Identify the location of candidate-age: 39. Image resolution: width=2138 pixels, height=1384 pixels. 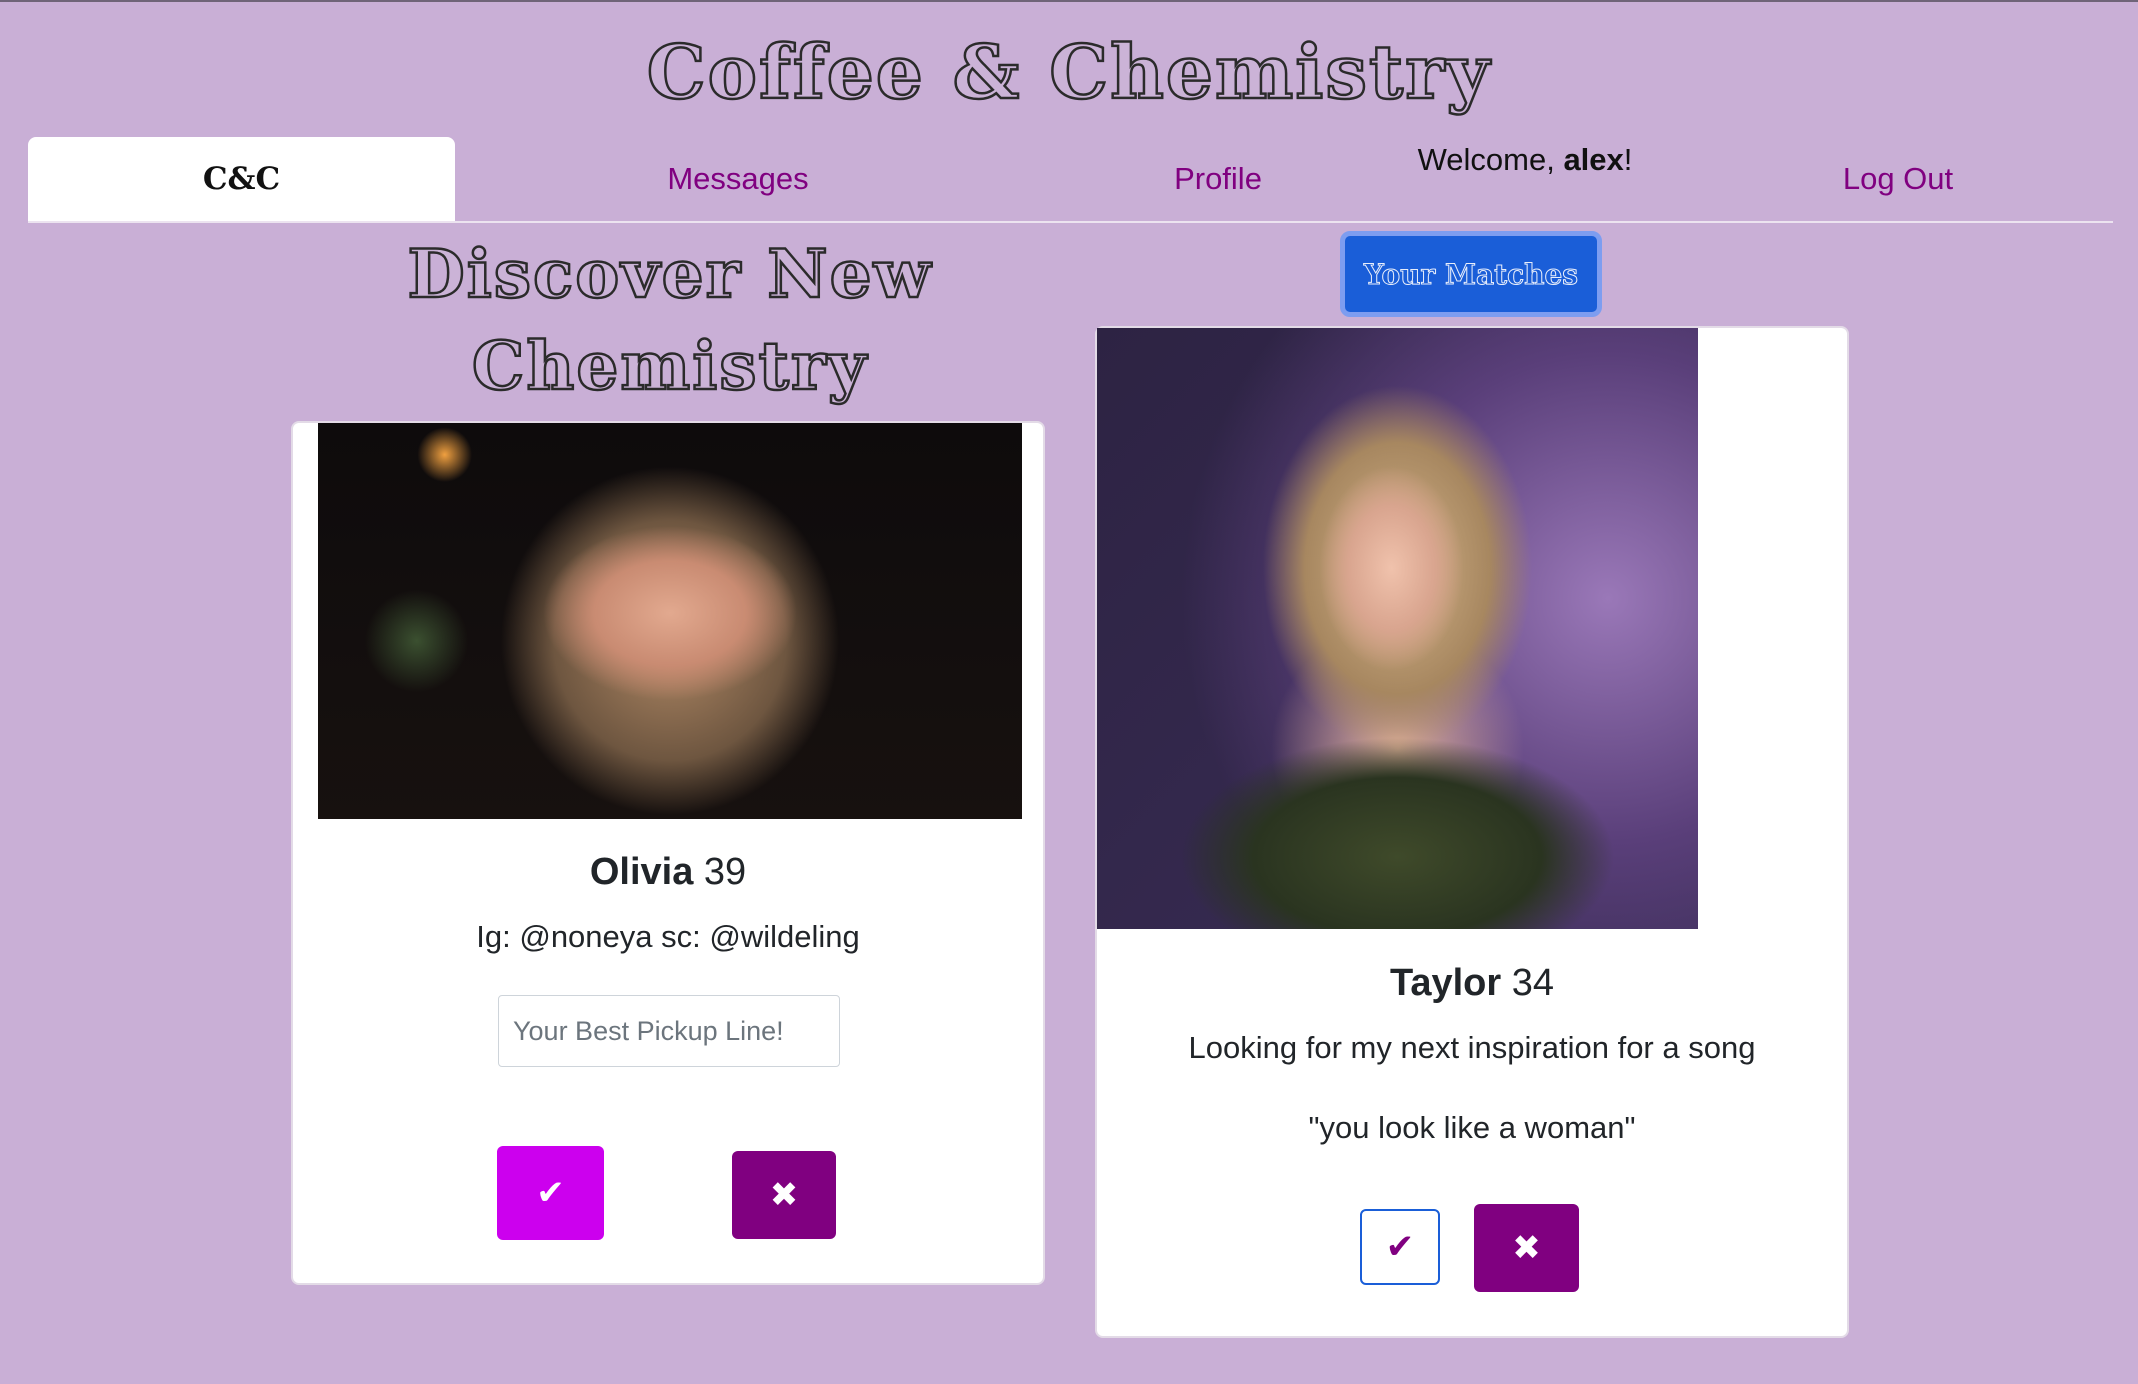
(725, 872).